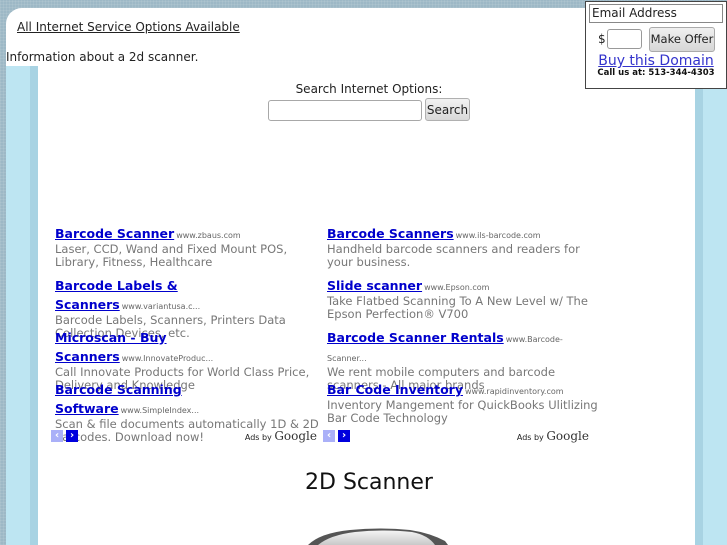 Image resolution: width=727 pixels, height=545 pixels. I want to click on scanner-image, so click(378, 536).